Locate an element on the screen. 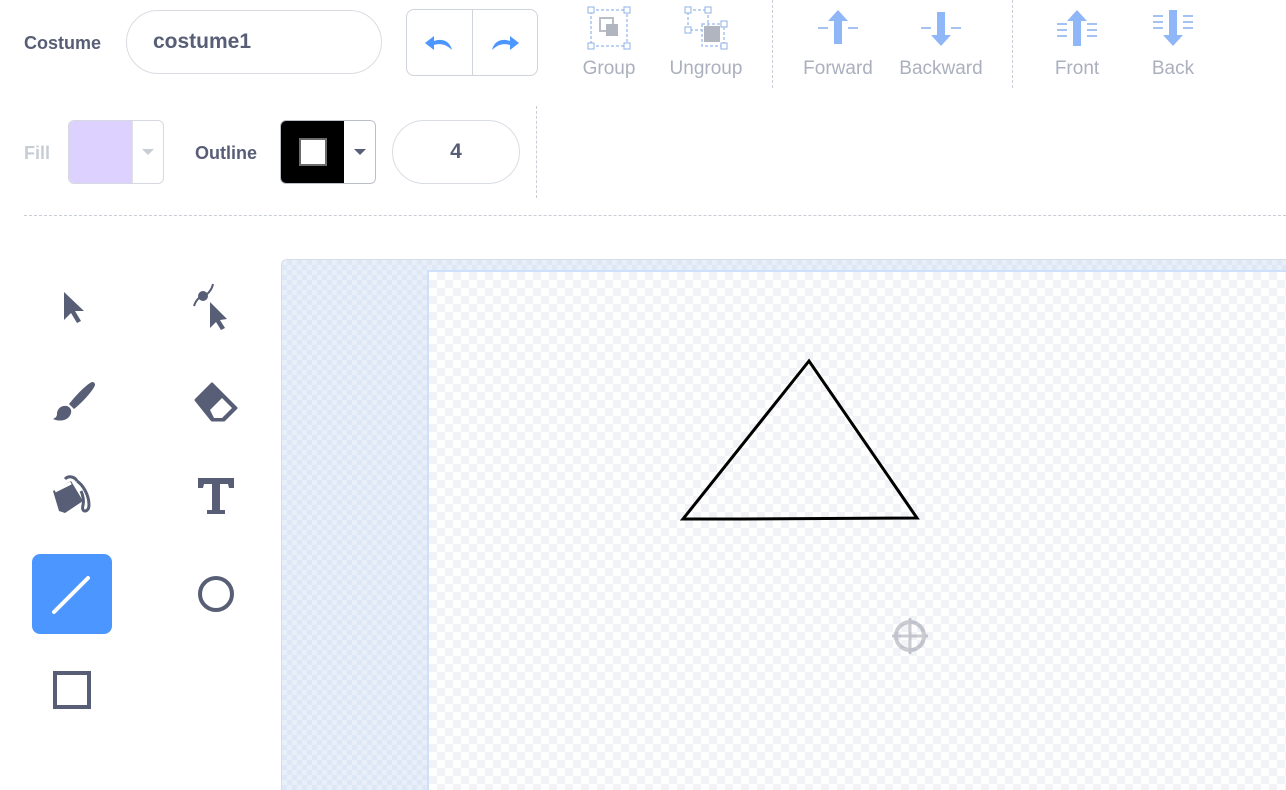 The height and width of the screenshot is (790, 1286). group-label: Group is located at coordinates (609, 68).